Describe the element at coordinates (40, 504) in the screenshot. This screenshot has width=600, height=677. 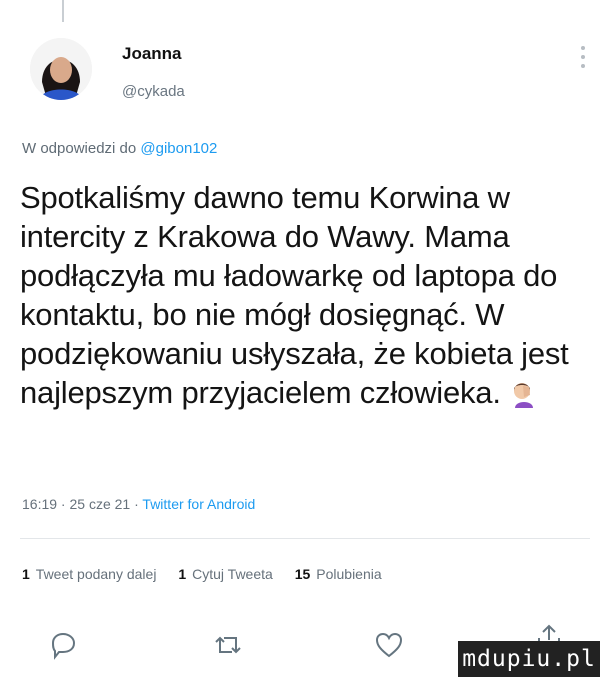
I see `tweet-time: 16:19` at that location.